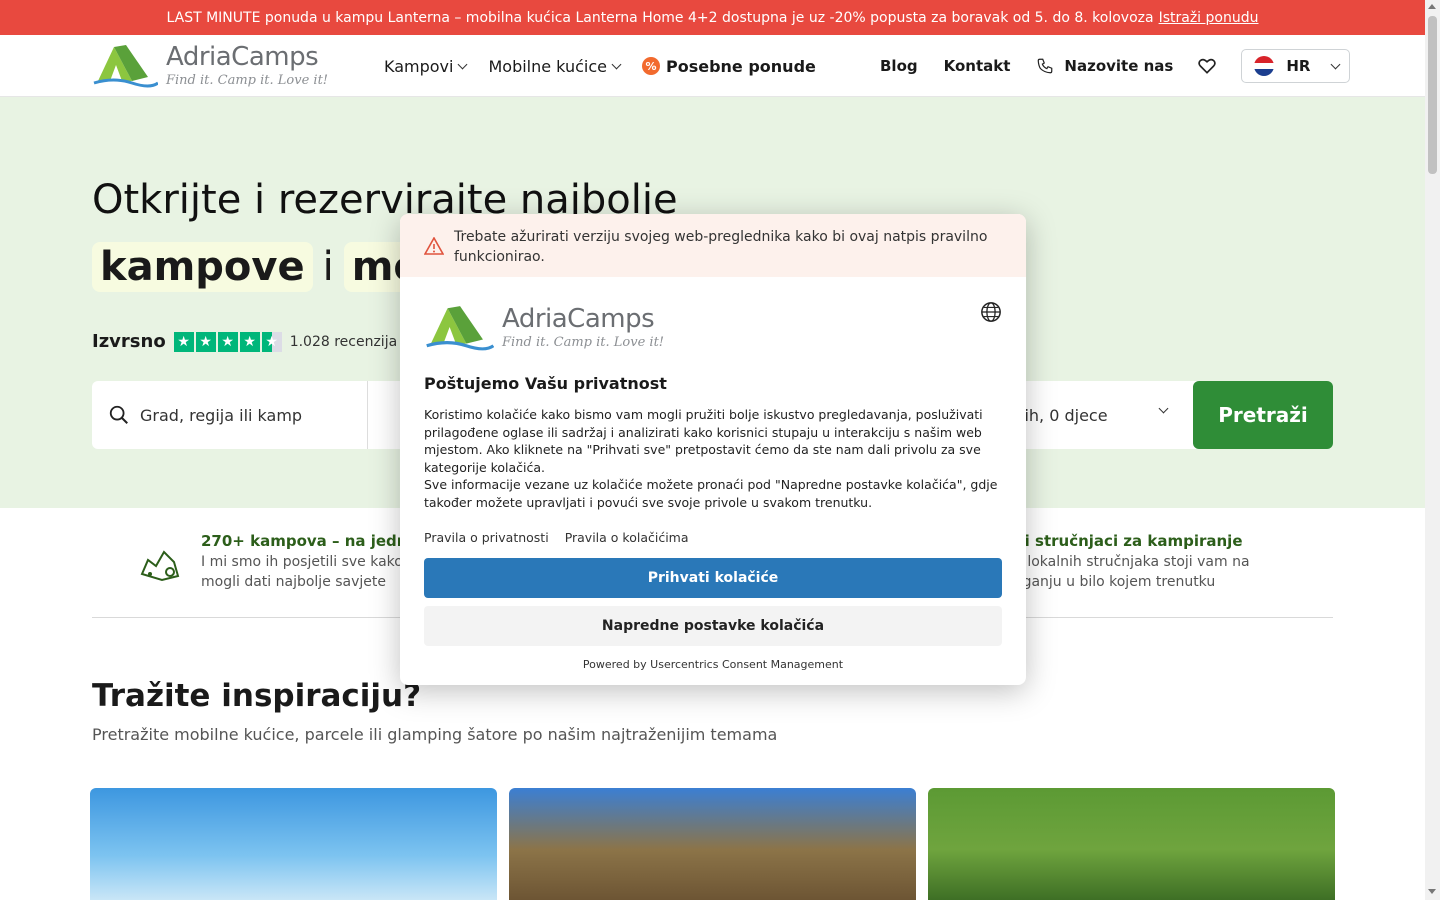 The height and width of the screenshot is (900, 1440). I want to click on privacy-policy-link: Pravila o privatnosti, so click(486, 537).